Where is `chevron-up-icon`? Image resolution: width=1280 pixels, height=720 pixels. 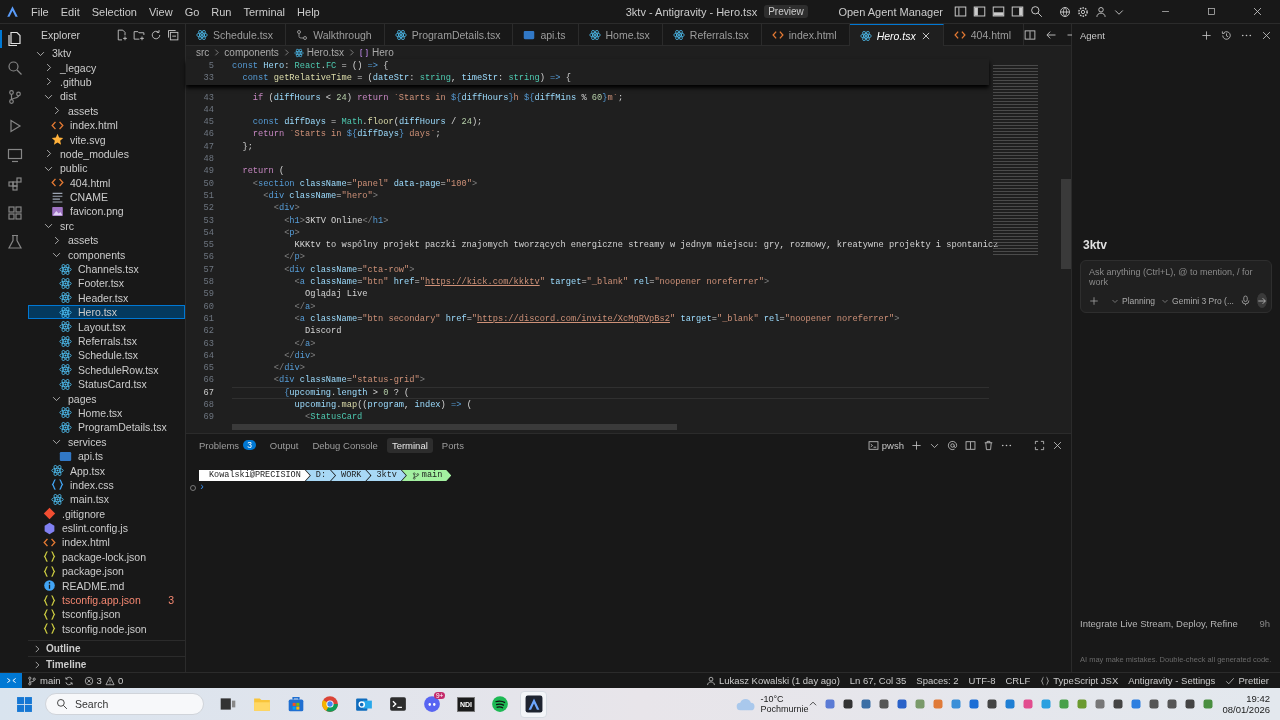
chevron-up-icon is located at coordinates (813, 704).